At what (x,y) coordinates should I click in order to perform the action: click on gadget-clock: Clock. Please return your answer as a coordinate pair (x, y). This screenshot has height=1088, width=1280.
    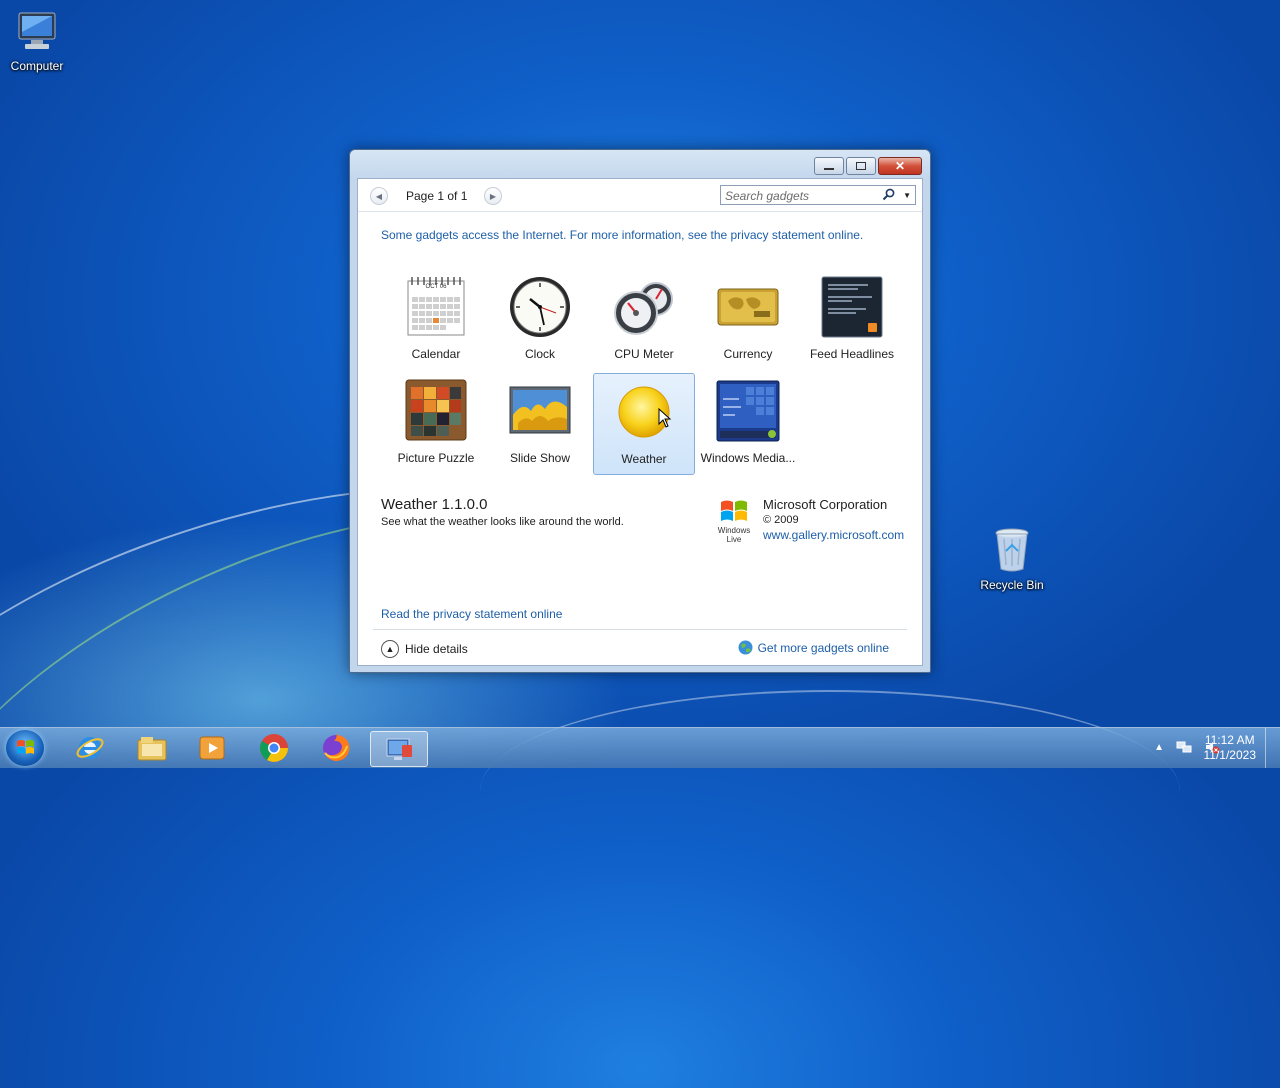
    Looking at the image, I should click on (540, 320).